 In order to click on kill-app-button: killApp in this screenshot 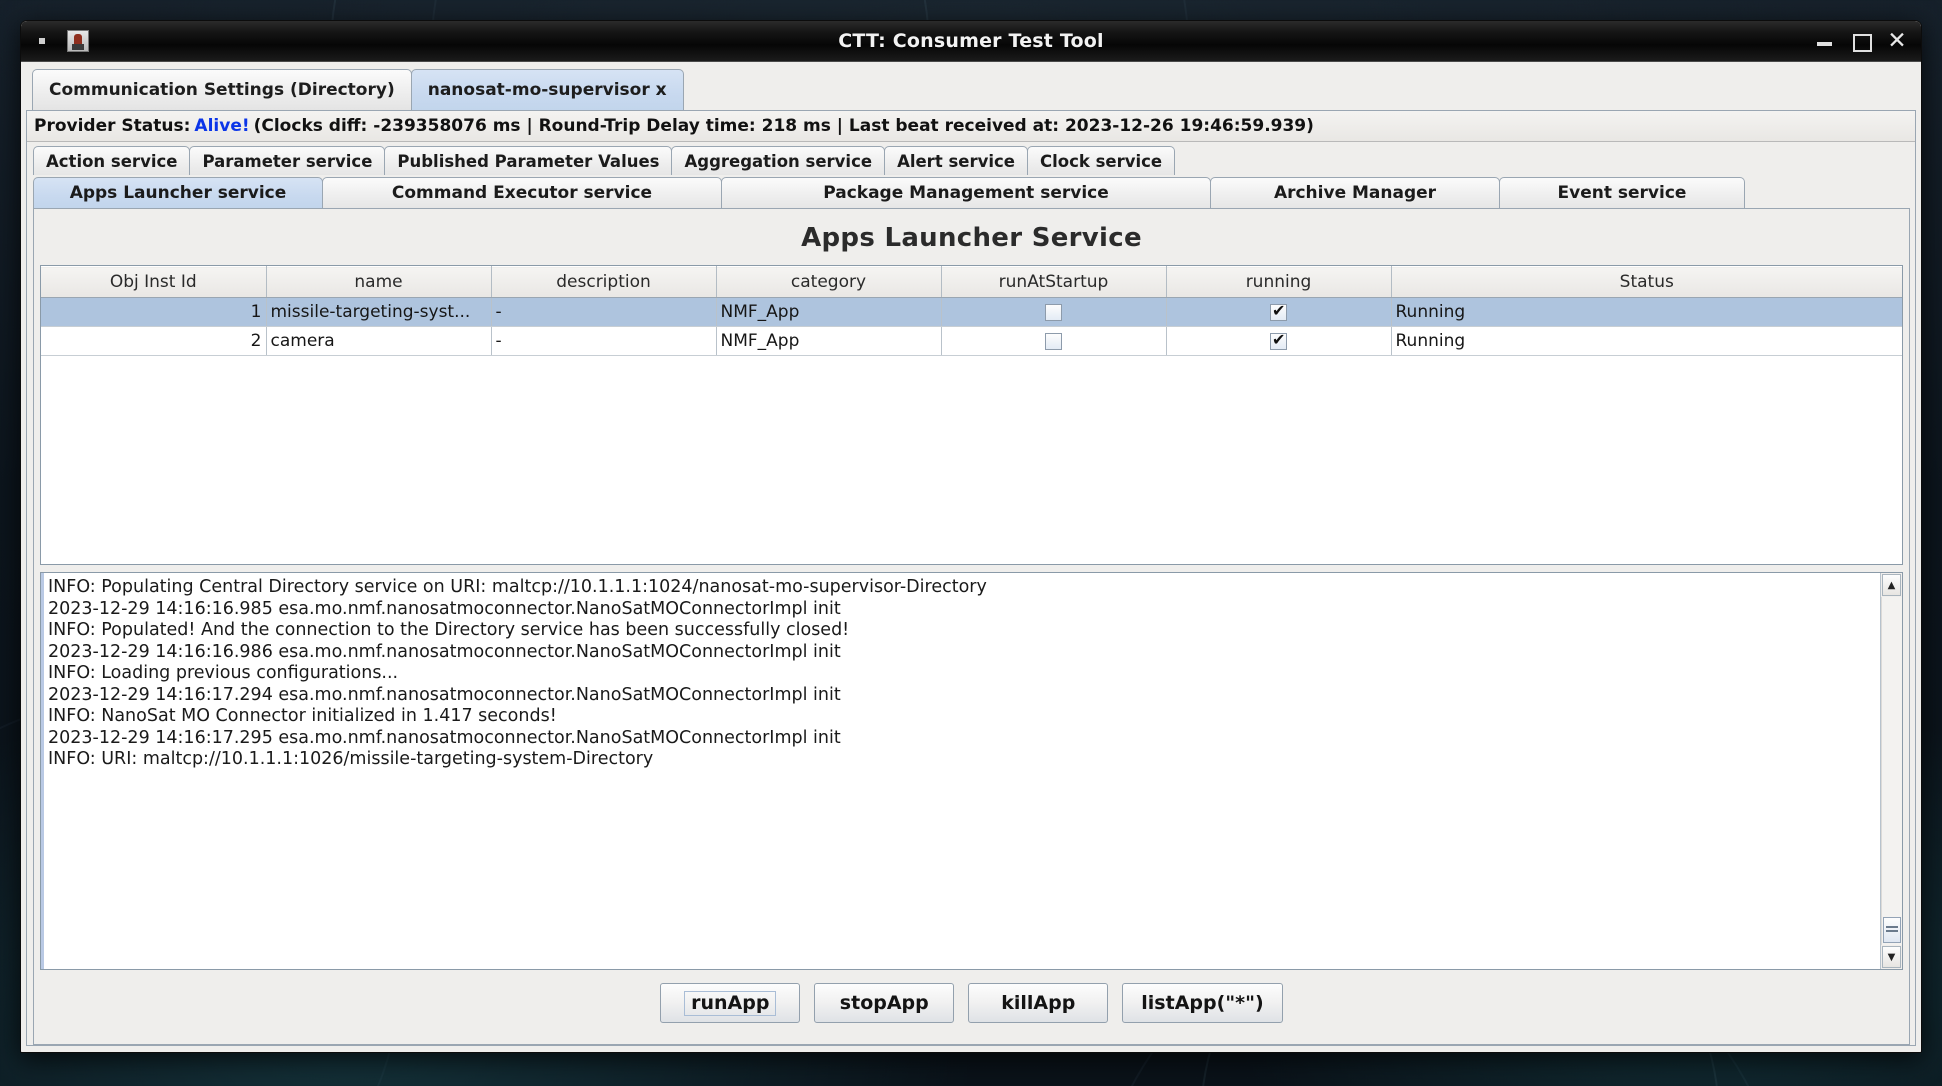, I will do `click(1038, 1003)`.